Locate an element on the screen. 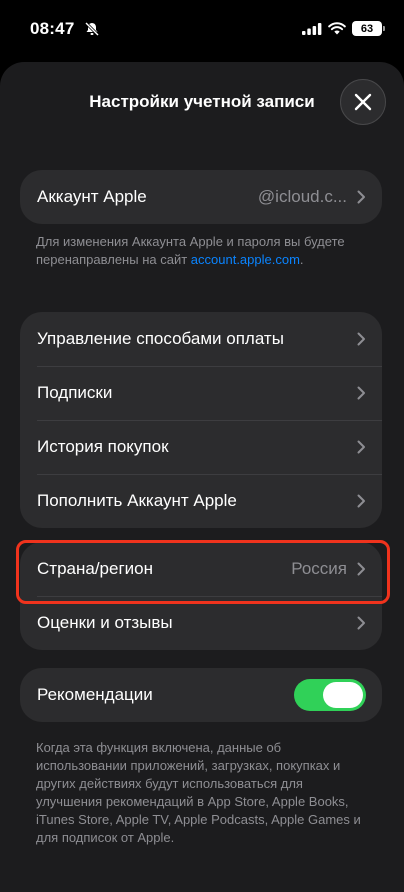 This screenshot has height=892, width=404. apple-account-label: Аккаунт Apple is located at coordinates (92, 196).